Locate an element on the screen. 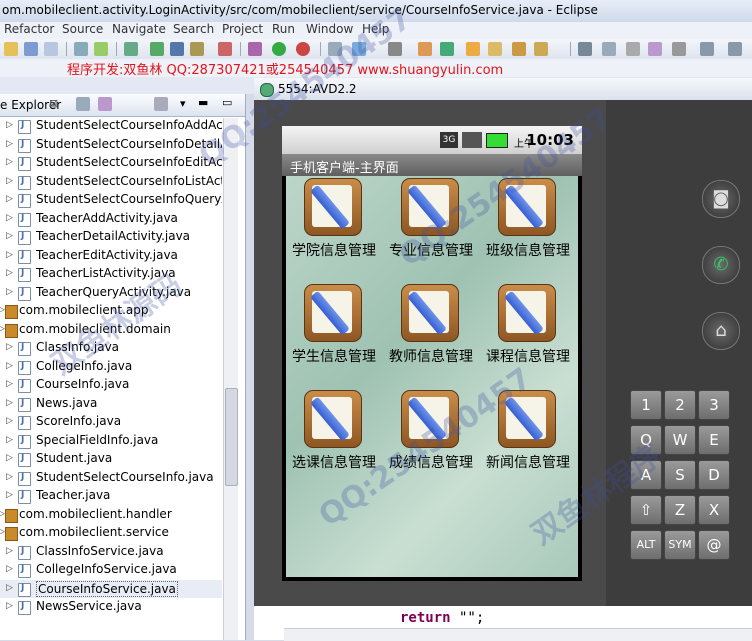 The width and height of the screenshot is (752, 641). layout-icon is located at coordinates (197, 49).